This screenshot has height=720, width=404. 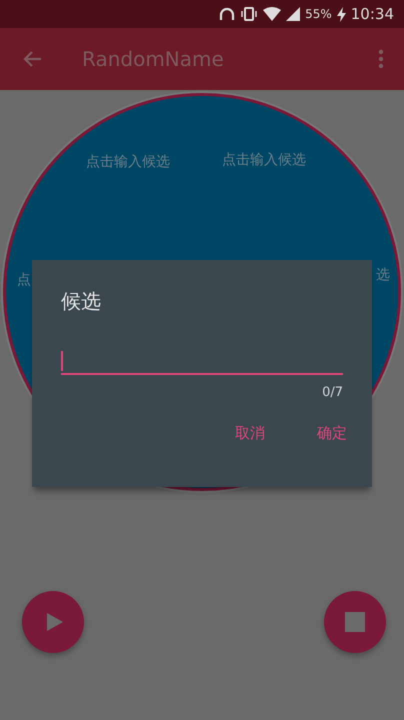 I want to click on headphones-icon, so click(x=227, y=14).